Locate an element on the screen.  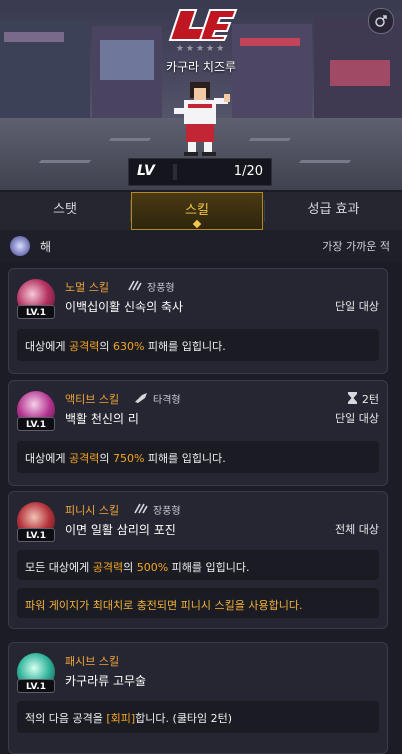
skill-type: 노멀 스킬 is located at coordinates (87, 287).